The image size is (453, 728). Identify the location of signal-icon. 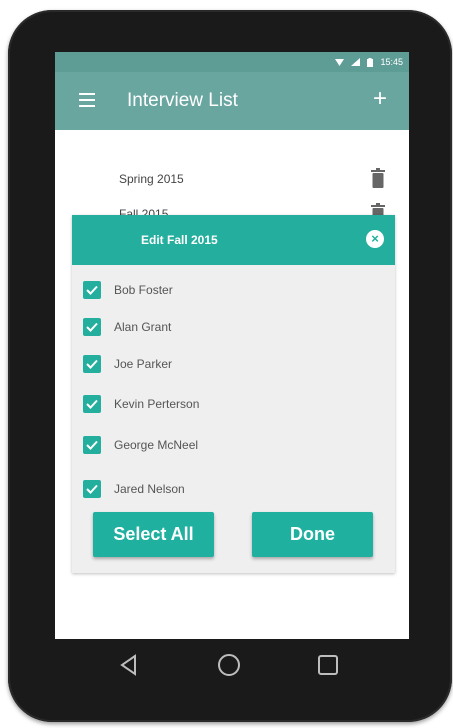
(356, 62).